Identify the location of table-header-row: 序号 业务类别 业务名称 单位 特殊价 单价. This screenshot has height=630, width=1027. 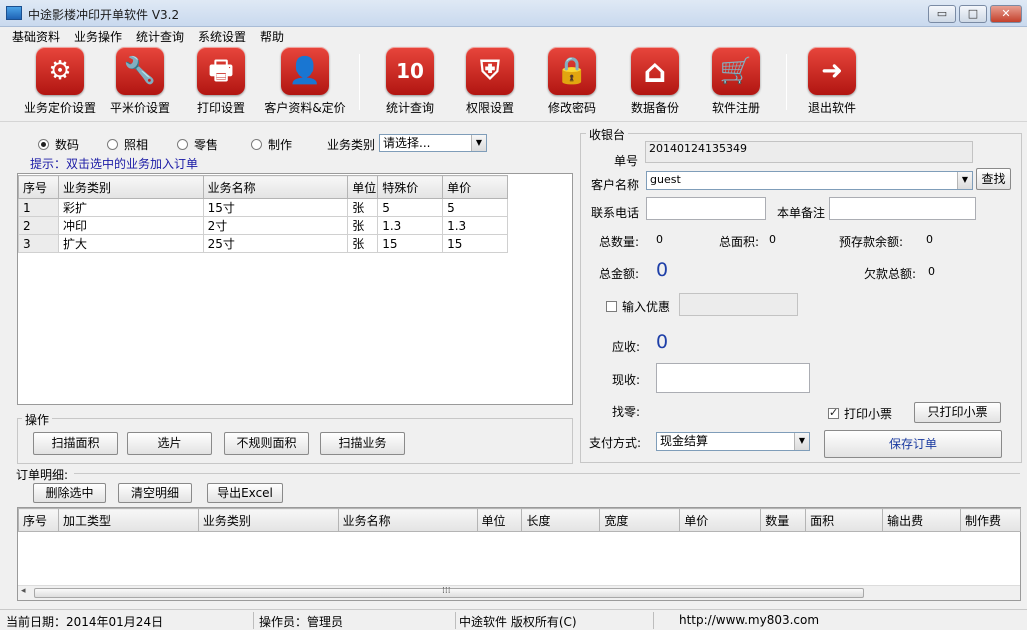
(263, 187).